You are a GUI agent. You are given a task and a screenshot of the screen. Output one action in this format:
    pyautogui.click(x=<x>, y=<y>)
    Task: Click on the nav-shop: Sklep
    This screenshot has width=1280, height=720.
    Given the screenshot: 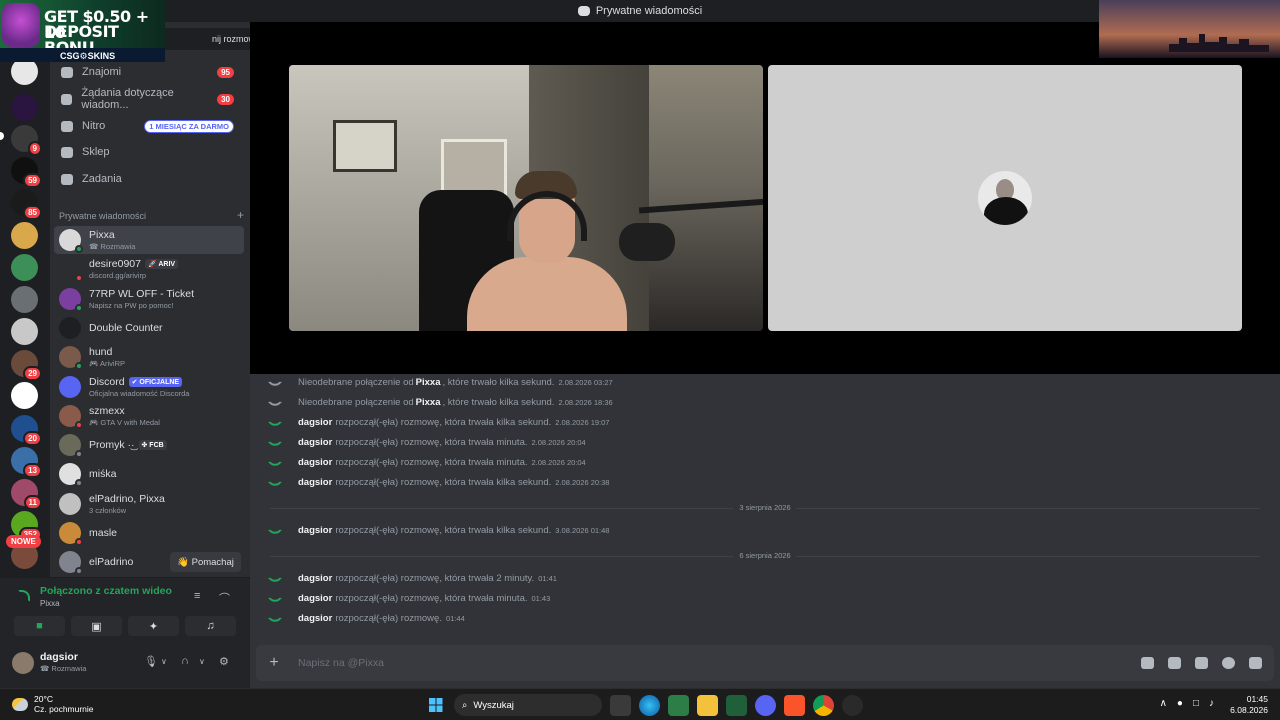 What is the action you would take?
    pyautogui.click(x=149, y=152)
    